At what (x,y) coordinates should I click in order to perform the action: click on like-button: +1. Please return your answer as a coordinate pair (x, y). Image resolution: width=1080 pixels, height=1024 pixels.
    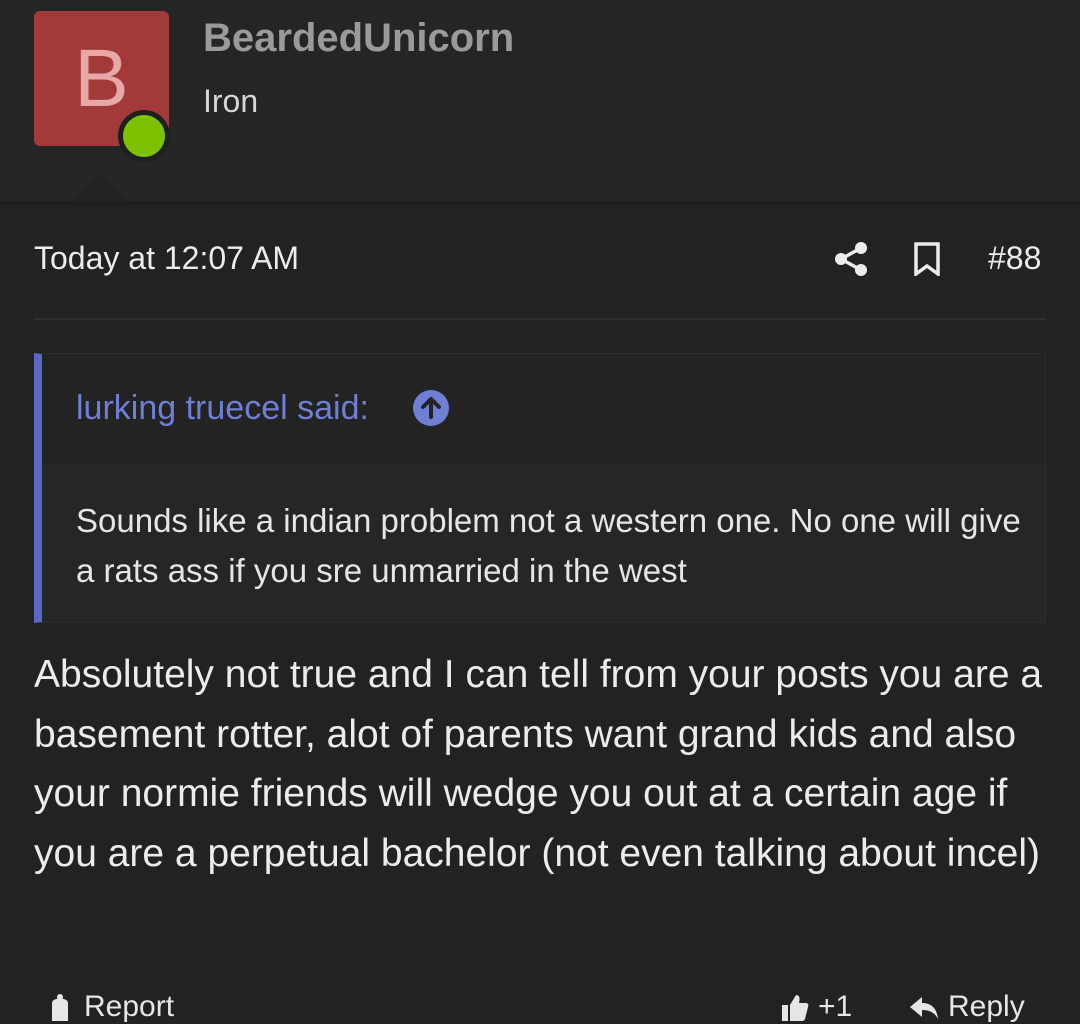
    Looking at the image, I should click on (815, 1007).